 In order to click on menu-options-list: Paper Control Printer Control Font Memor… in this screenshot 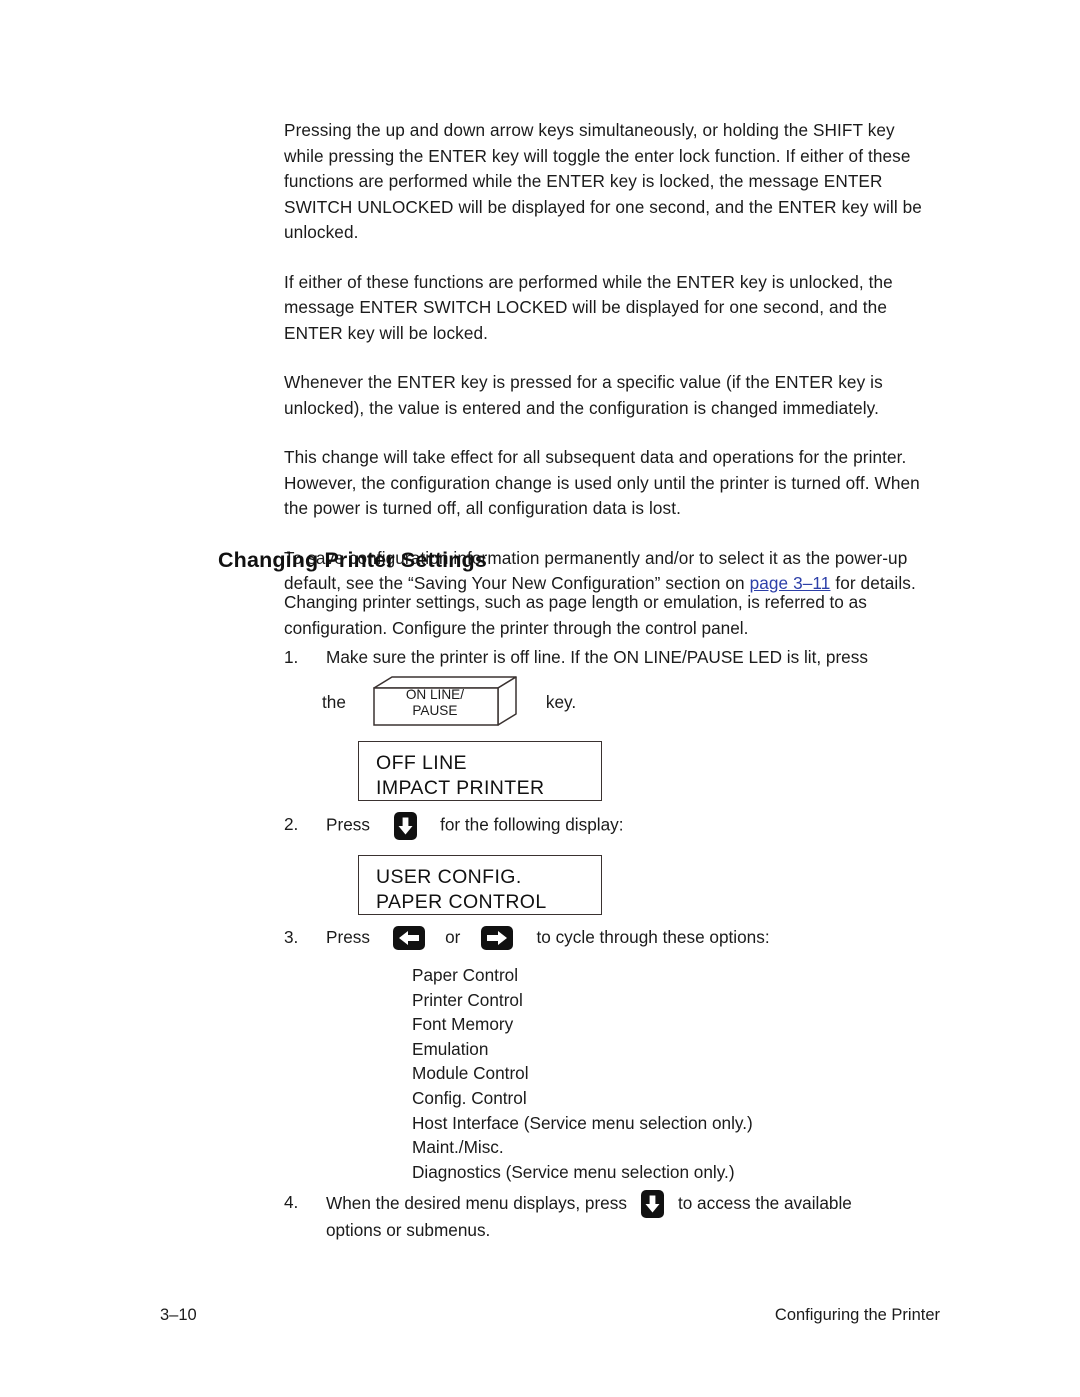, I will do `click(582, 1073)`.